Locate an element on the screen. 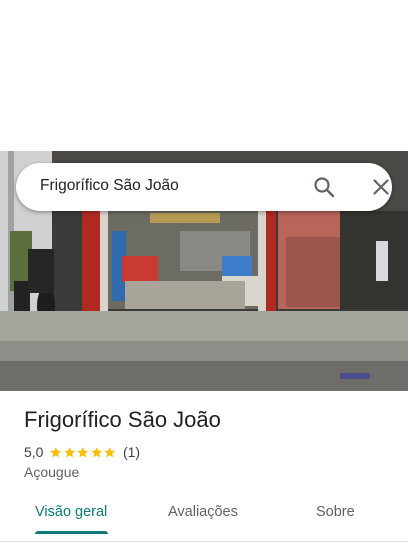  place-title: Frigorífico São João is located at coordinates (122, 419).